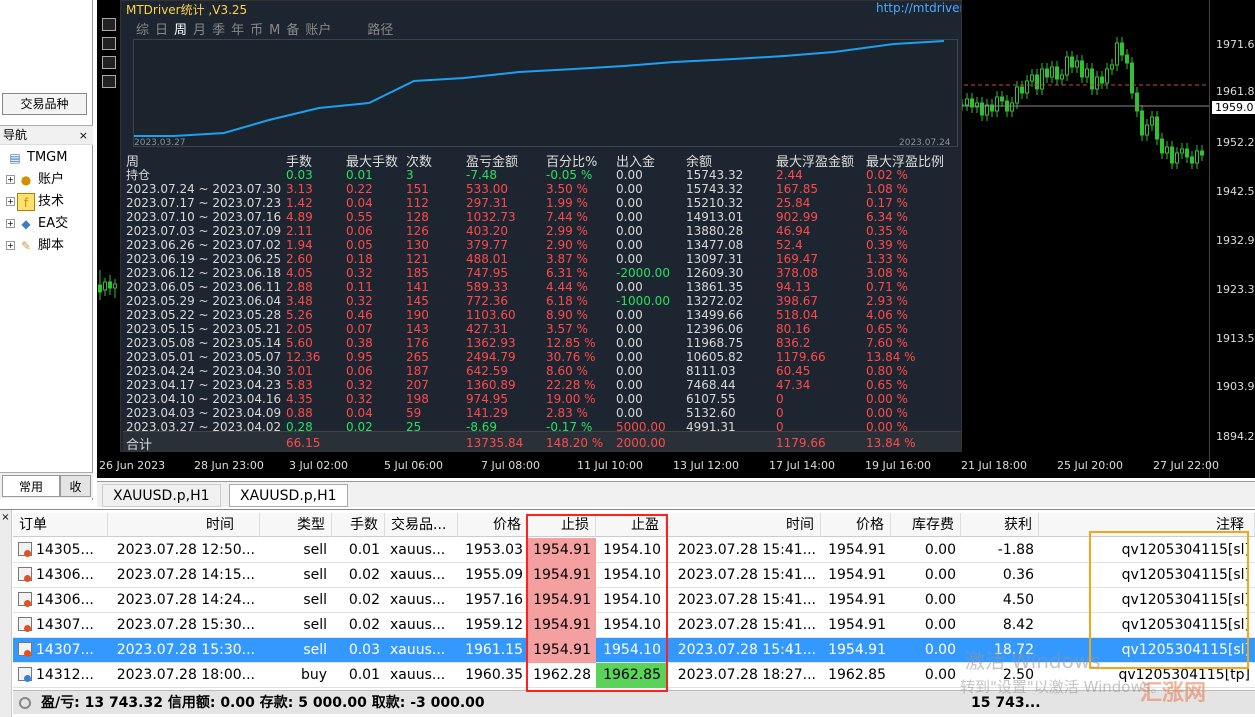 The image size is (1255, 717). Describe the element at coordinates (161, 30) in the screenshot. I see `tab-day: 日` at that location.